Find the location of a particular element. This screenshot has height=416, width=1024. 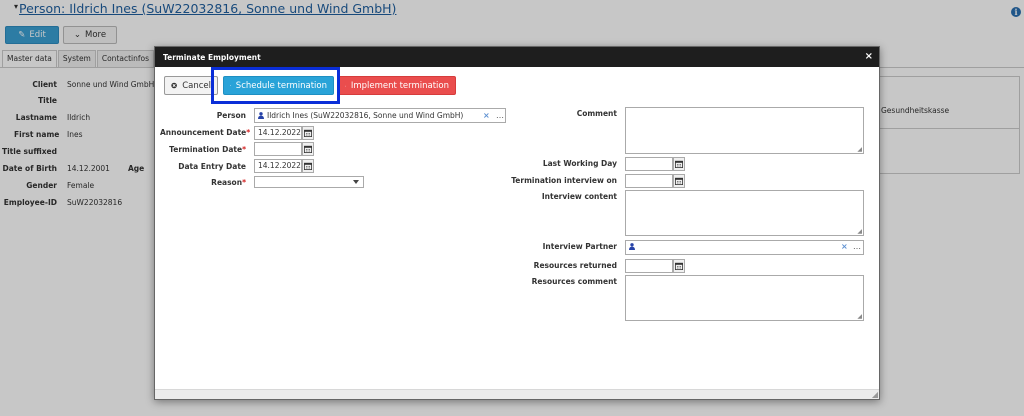

reason-label-text: Reason is located at coordinates (227, 182).